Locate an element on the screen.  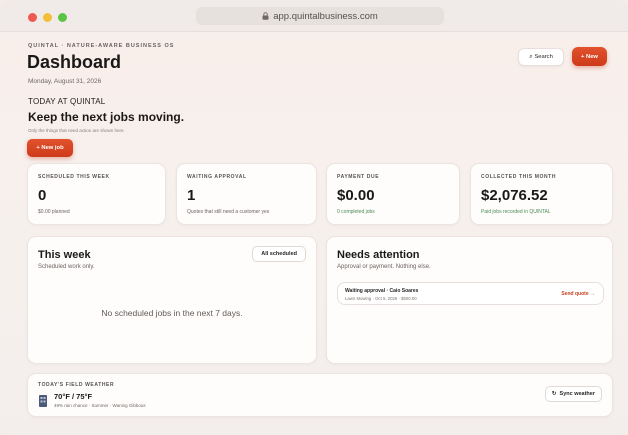
sync-weather-label: Sync weather is located at coordinates (577, 394).